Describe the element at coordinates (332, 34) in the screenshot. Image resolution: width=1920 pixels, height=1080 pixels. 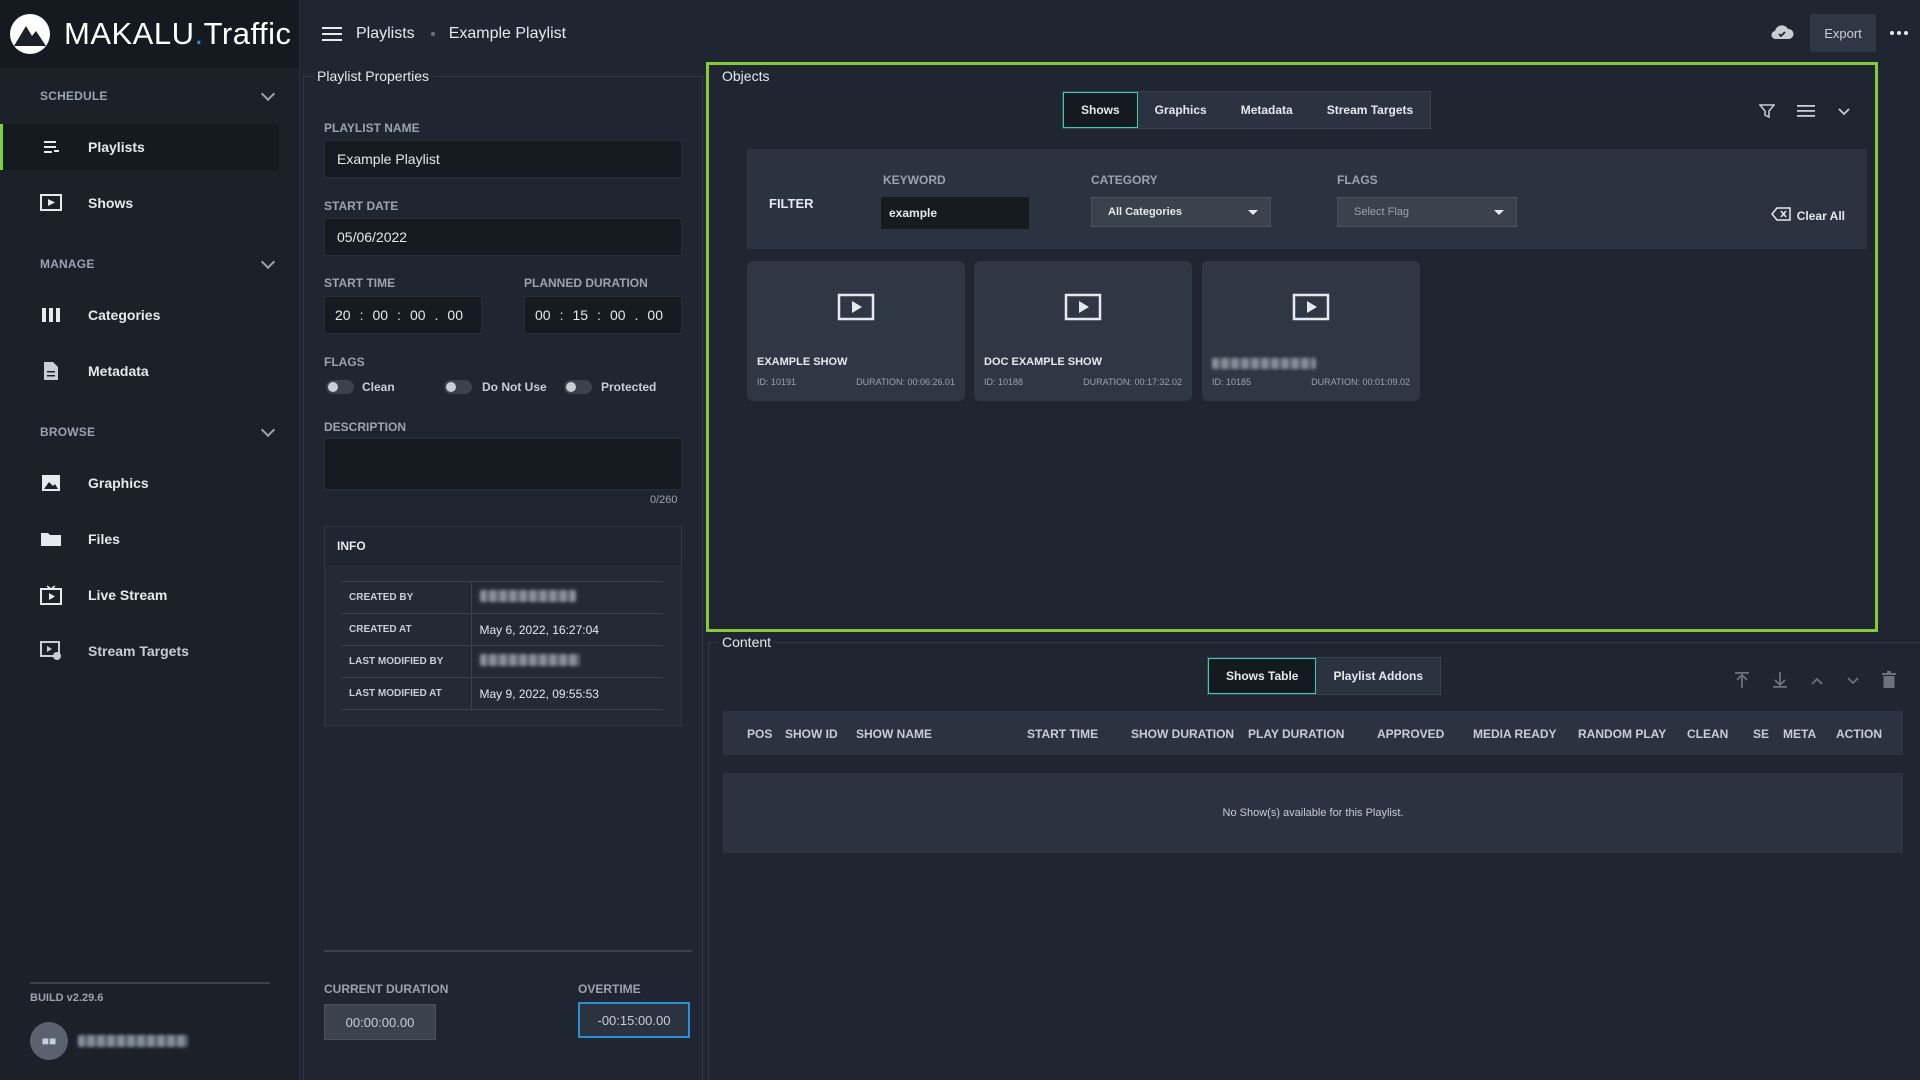
I see `menu-icon` at that location.